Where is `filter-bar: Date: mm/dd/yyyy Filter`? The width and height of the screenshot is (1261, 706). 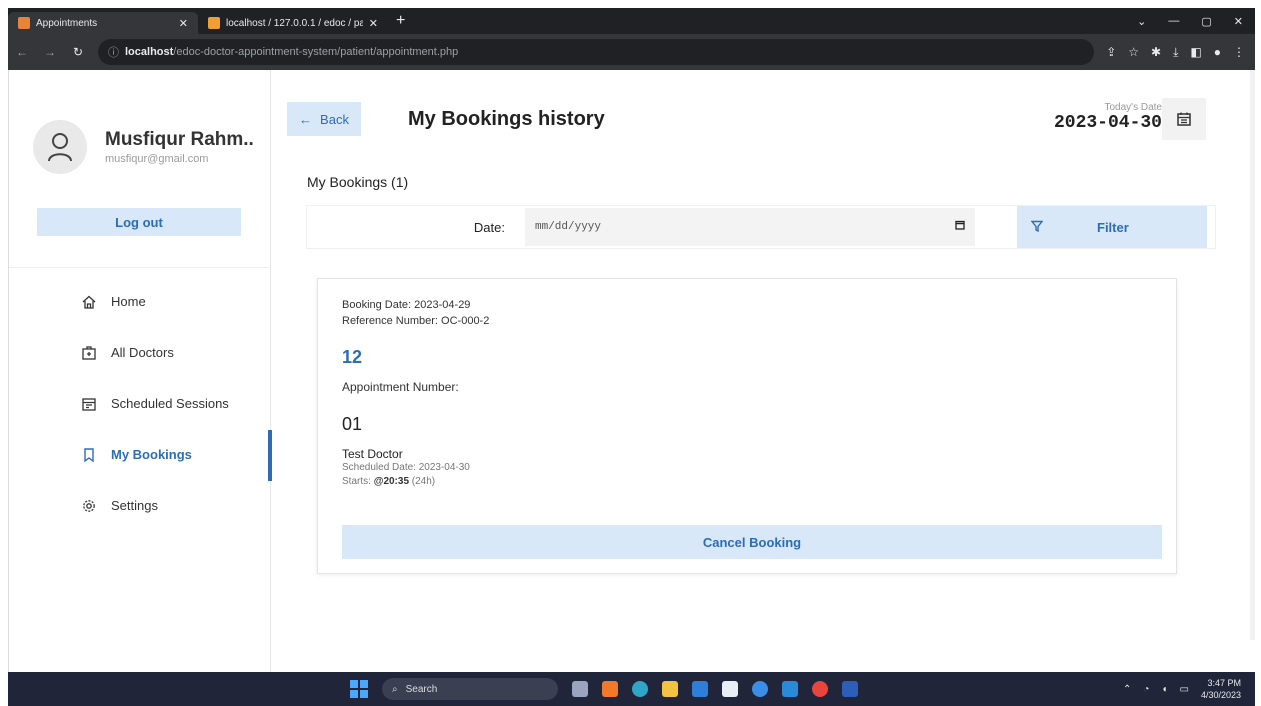
filter-bar: Date: mm/dd/yyyy Filter is located at coordinates (761, 227).